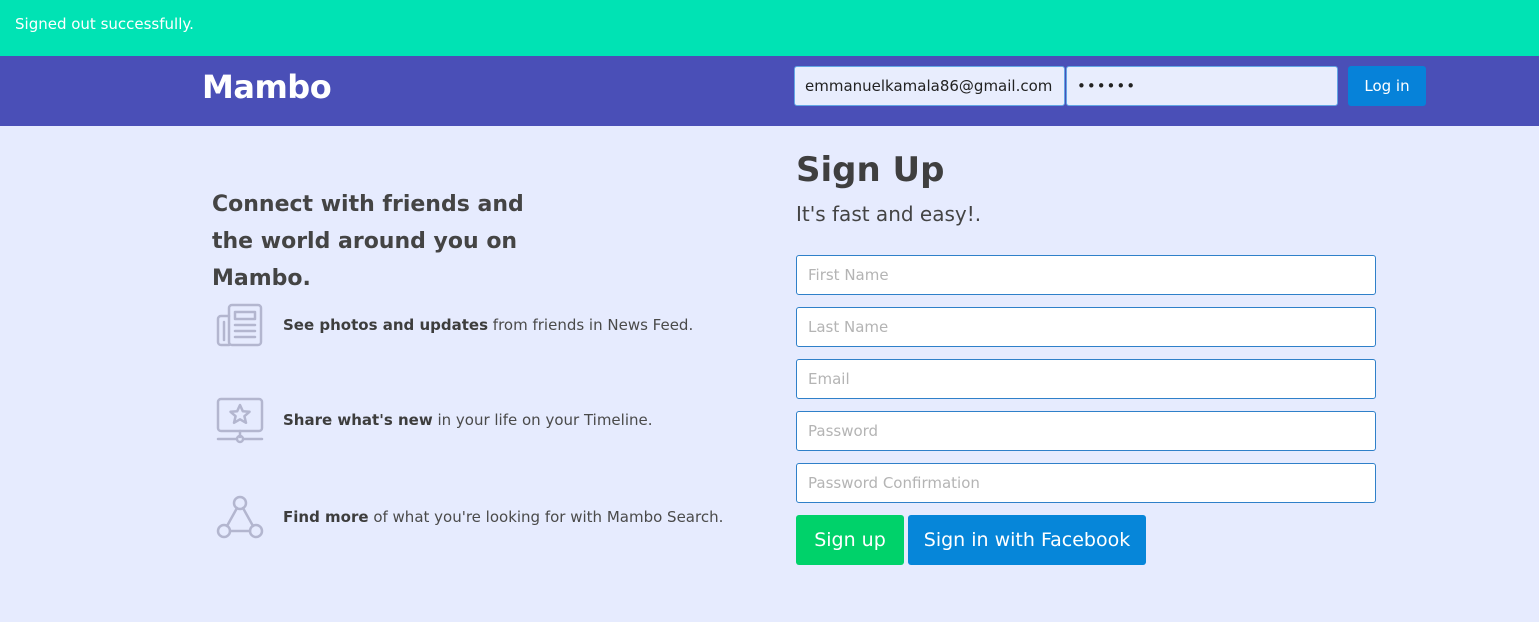 The image size is (1539, 622). What do you see at coordinates (929, 86) in the screenshot?
I see `login-email-input` at bounding box center [929, 86].